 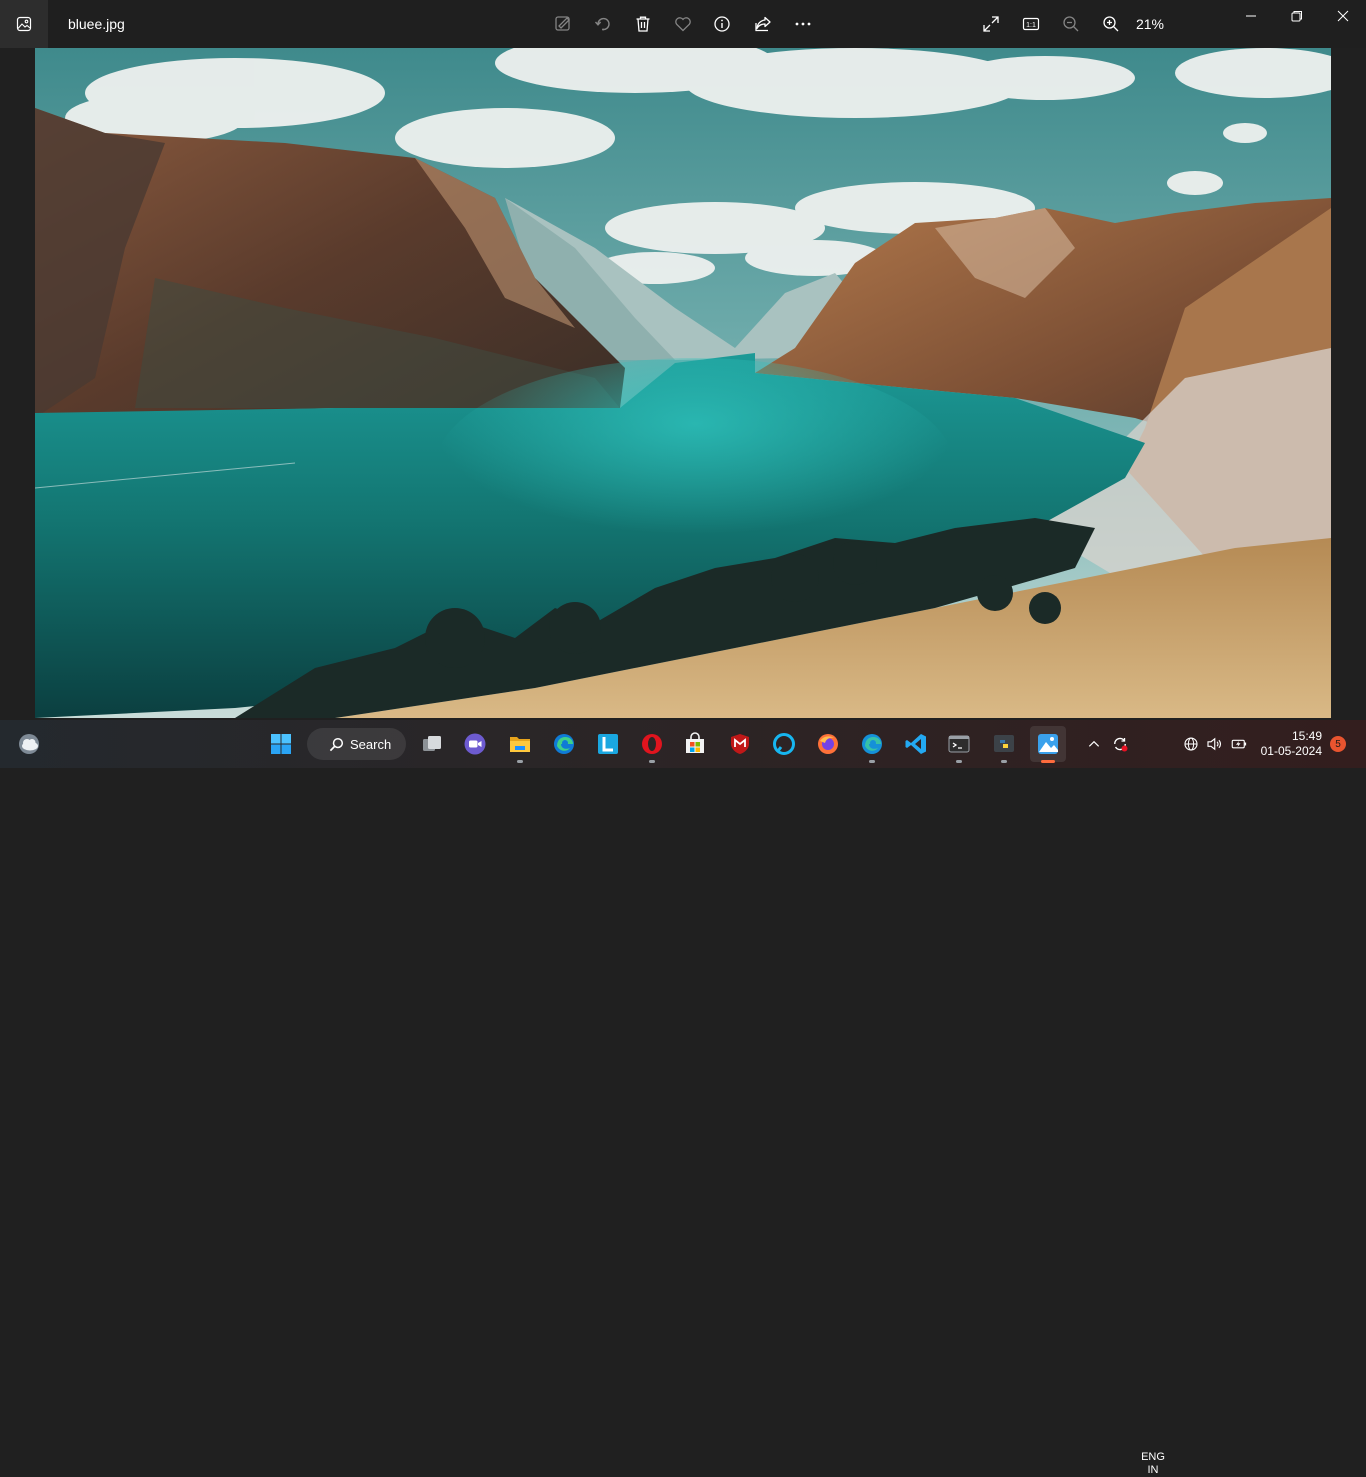 I want to click on zoom-out-icon, so click(x=1071, y=24).